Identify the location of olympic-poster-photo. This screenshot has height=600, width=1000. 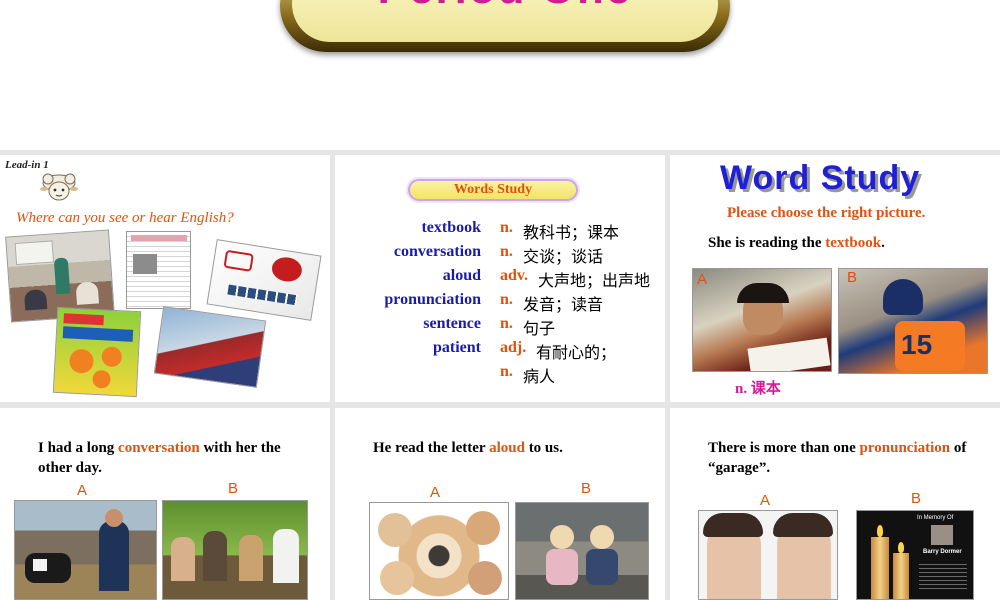
(264, 280).